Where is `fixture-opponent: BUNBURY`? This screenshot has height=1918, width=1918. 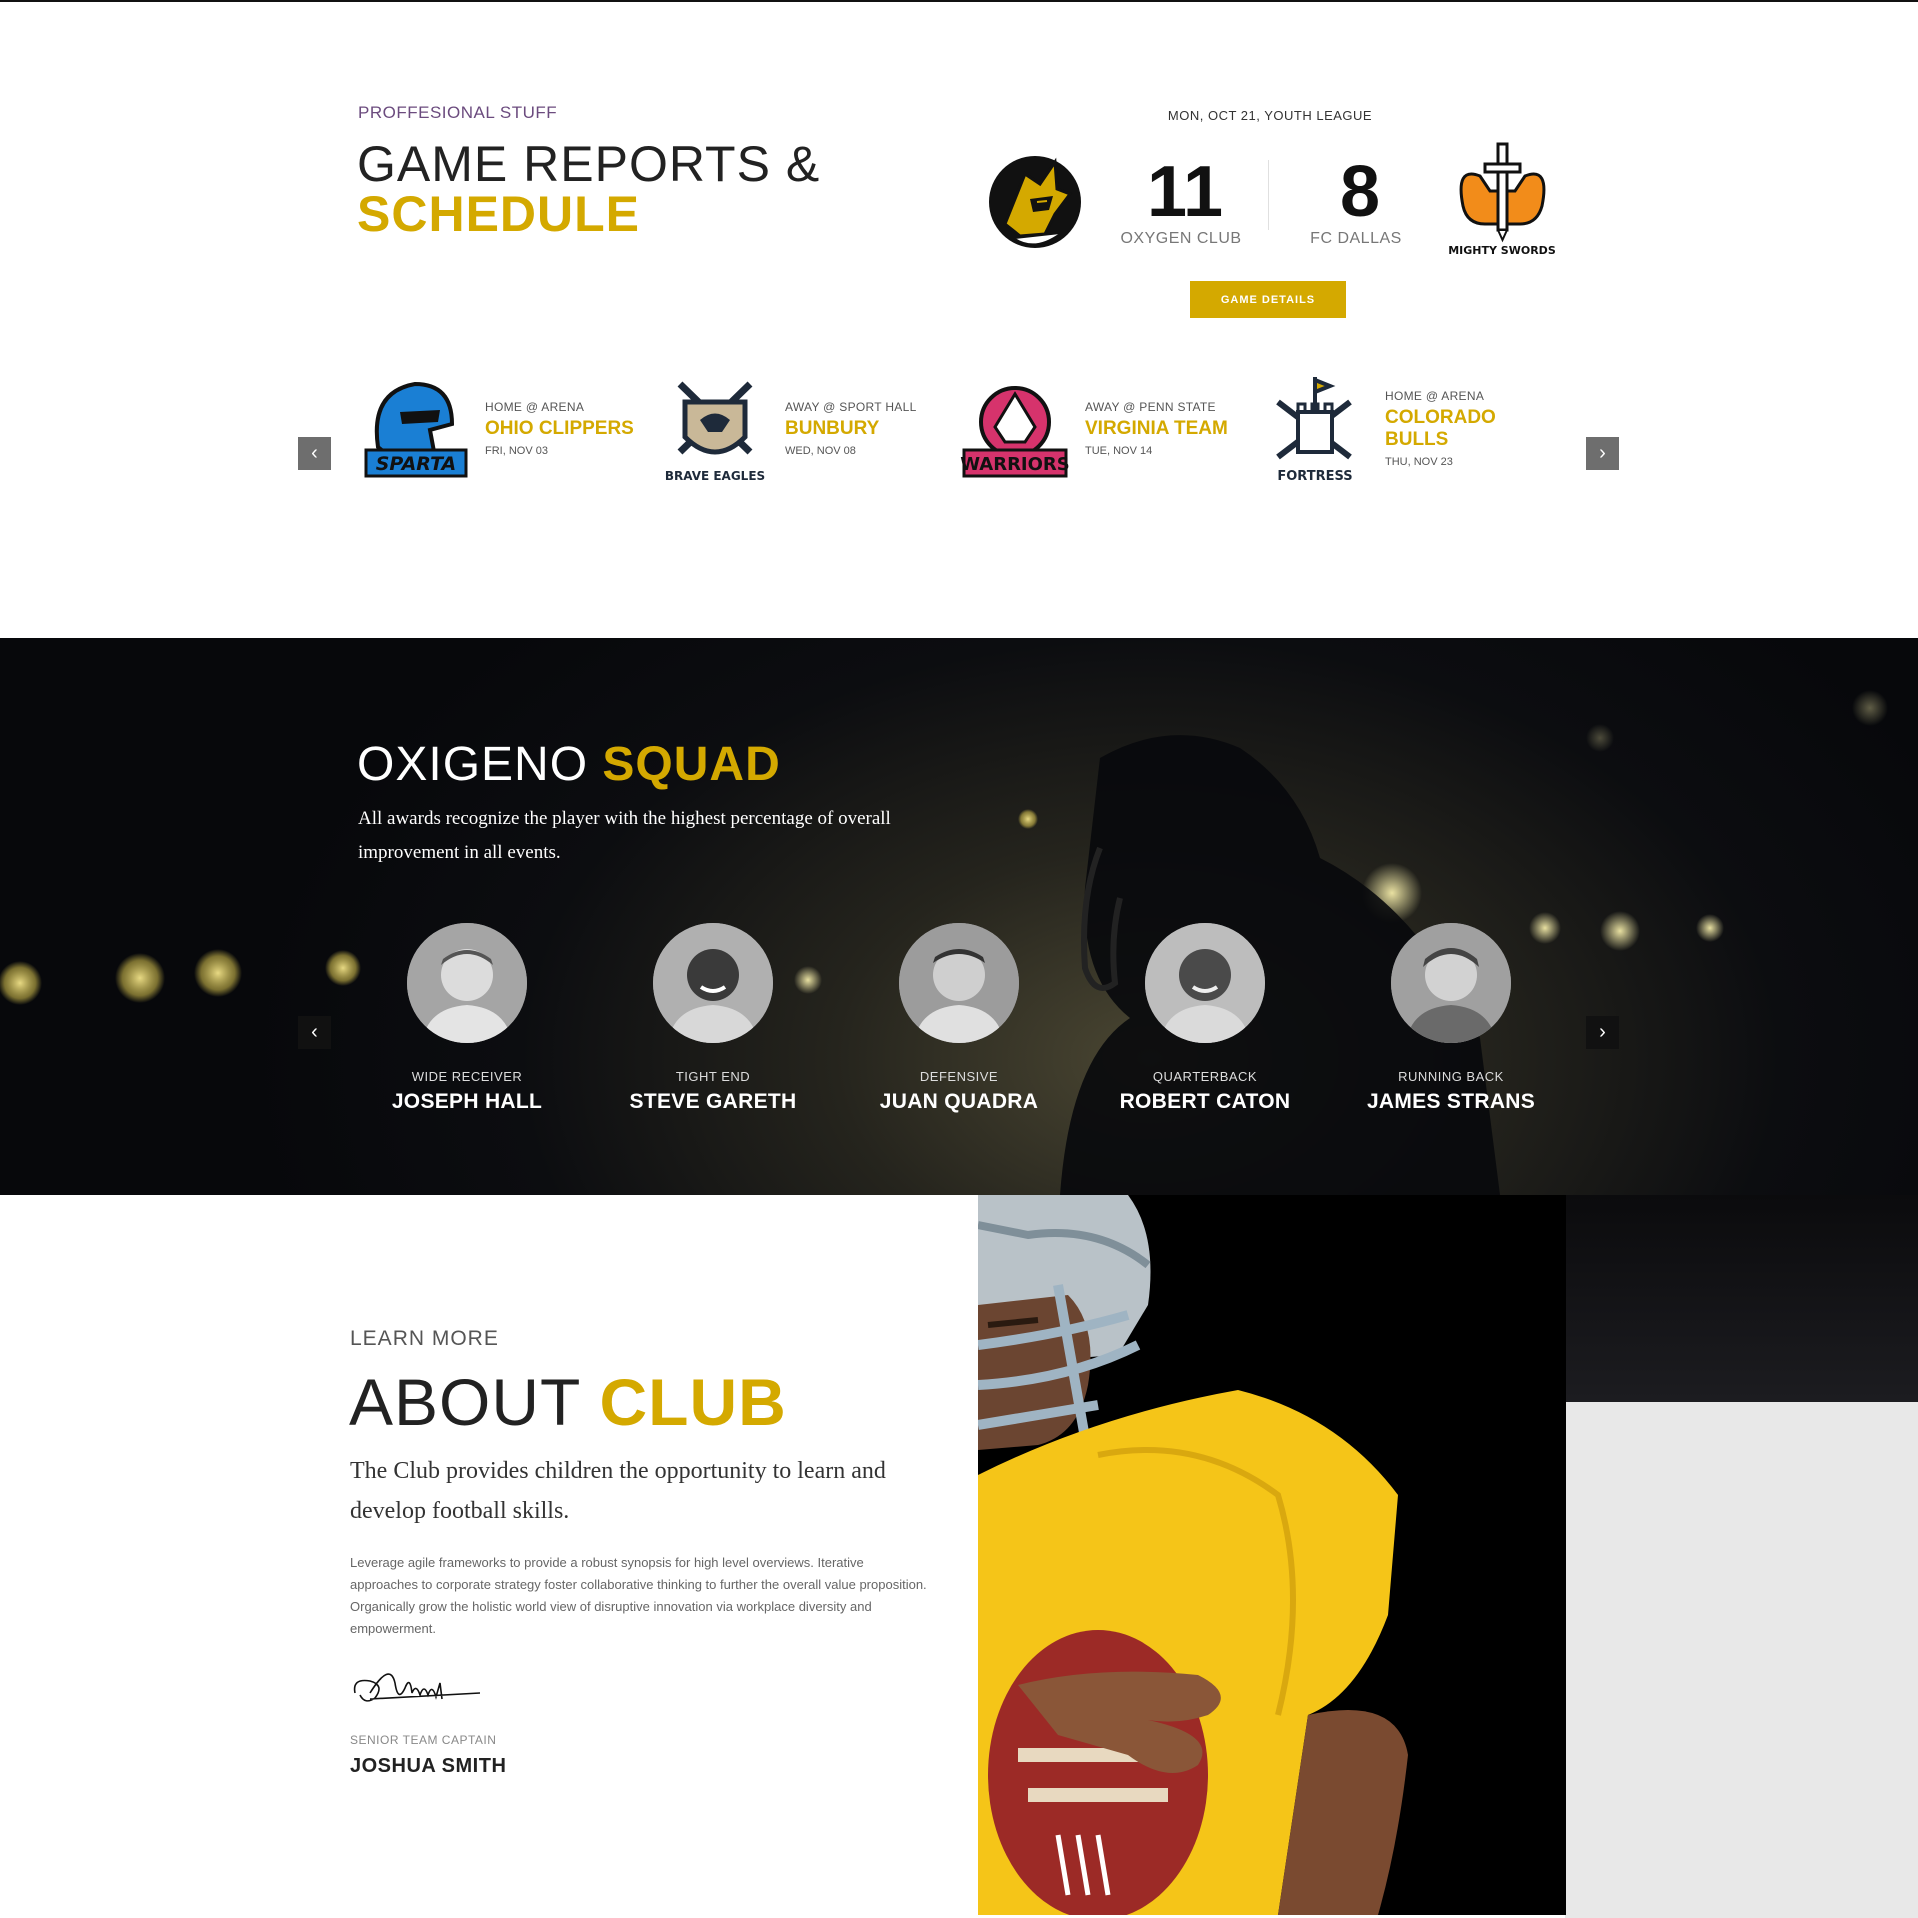
fixture-opponent: BUNBURY is located at coordinates (870, 429).